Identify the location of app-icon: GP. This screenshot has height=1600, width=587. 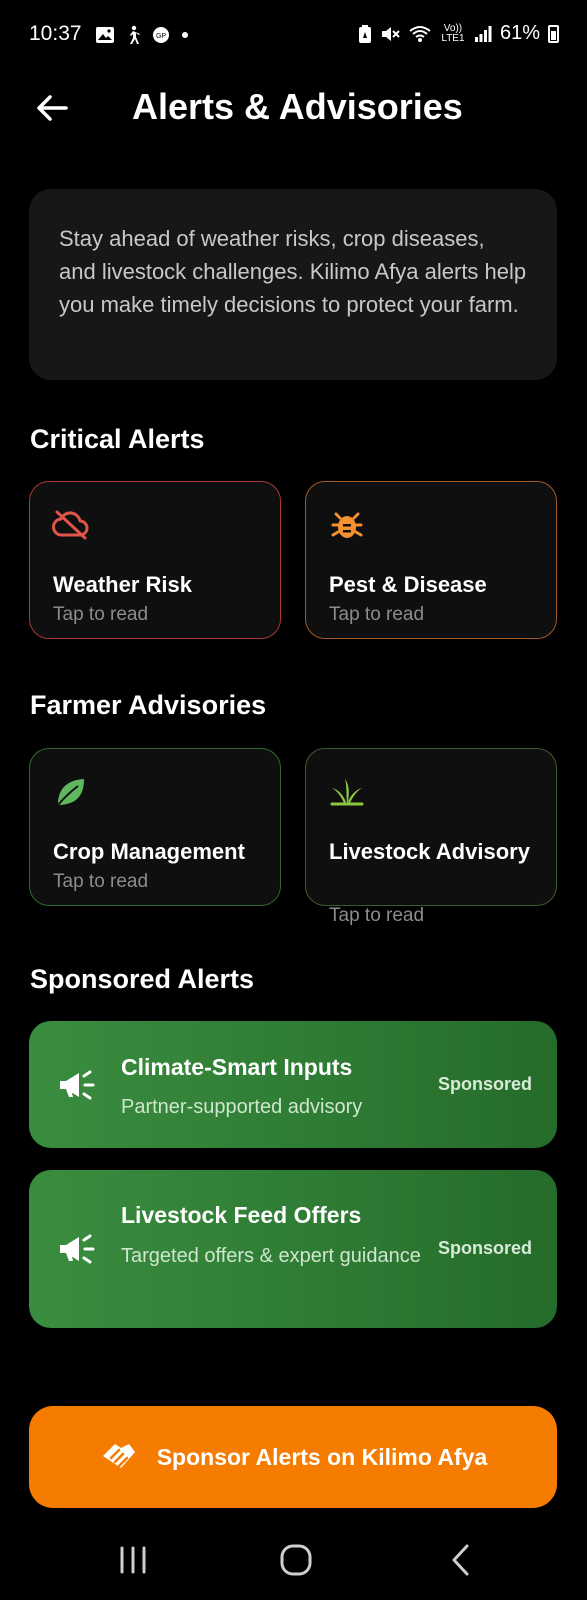
(161, 35).